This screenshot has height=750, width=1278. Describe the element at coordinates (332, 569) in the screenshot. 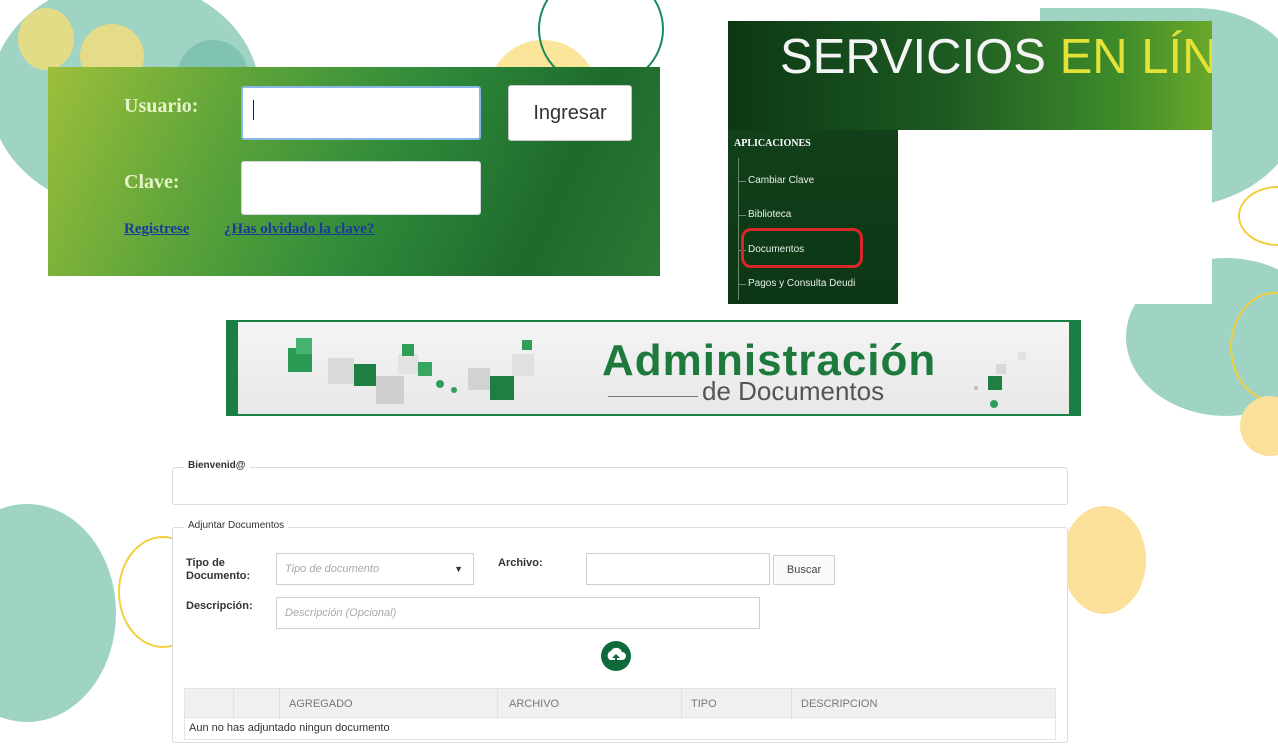

I see `doc-type-placeholder: Tipo de documento` at that location.